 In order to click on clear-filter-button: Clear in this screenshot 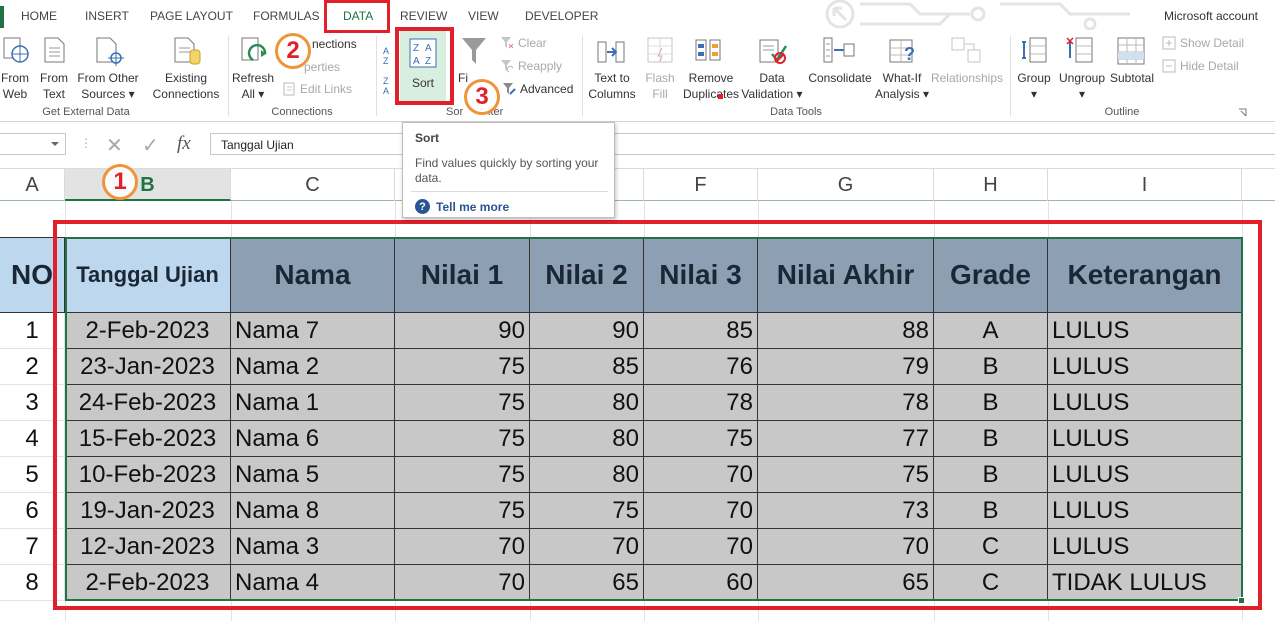, I will do `click(523, 43)`.